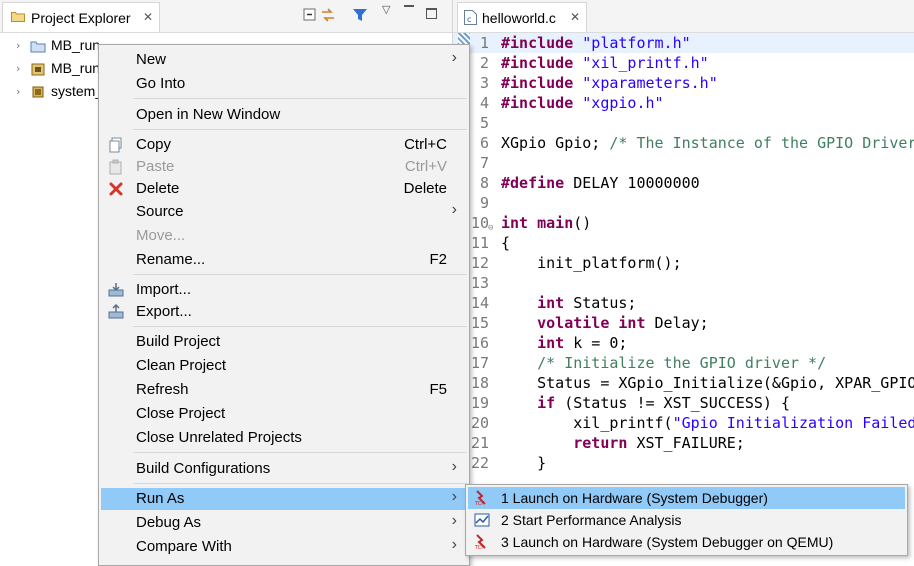  Describe the element at coordinates (479, 463) in the screenshot. I see `line-number: 22` at that location.